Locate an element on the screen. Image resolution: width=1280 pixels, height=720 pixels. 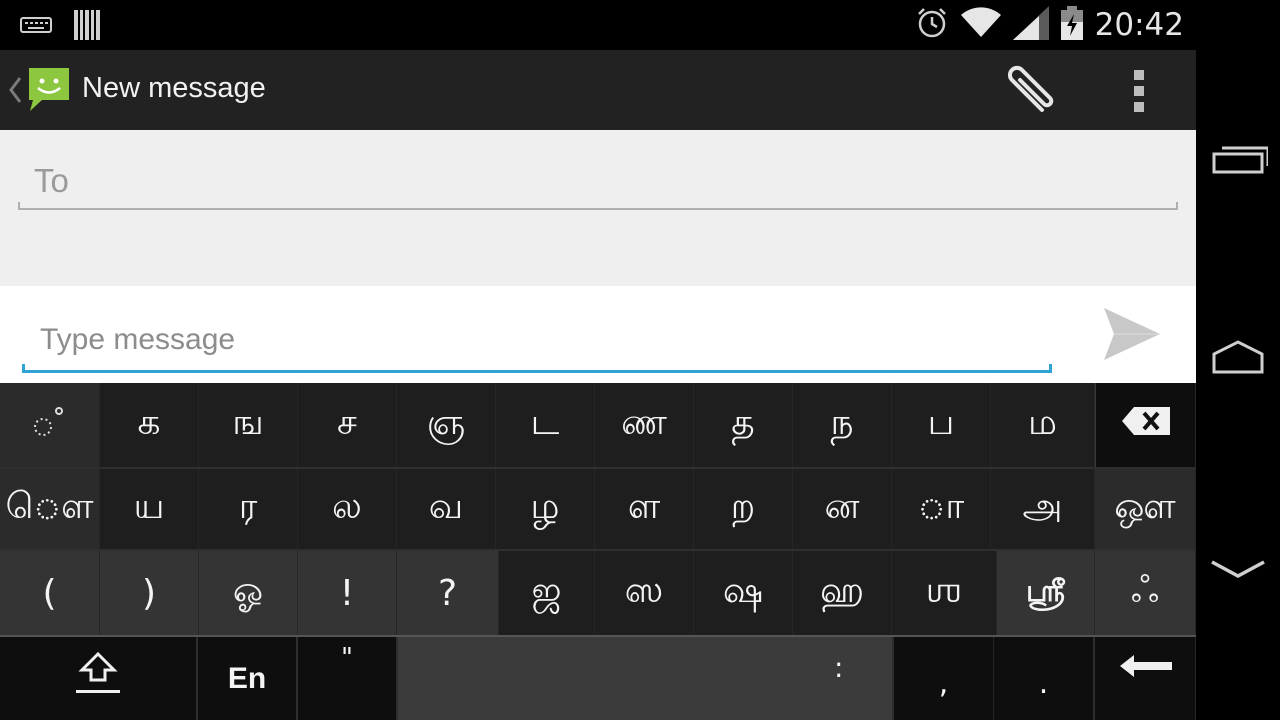
key: ஶ is located at coordinates (944, 593).